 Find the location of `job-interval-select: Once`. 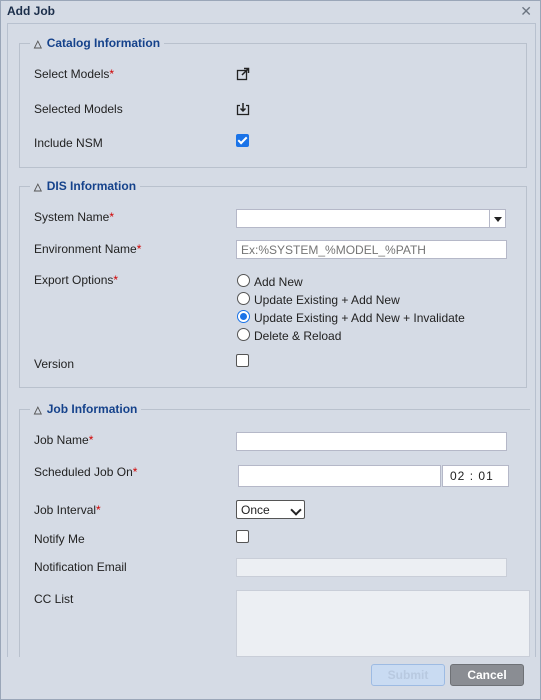

job-interval-select: Once is located at coordinates (270, 509).